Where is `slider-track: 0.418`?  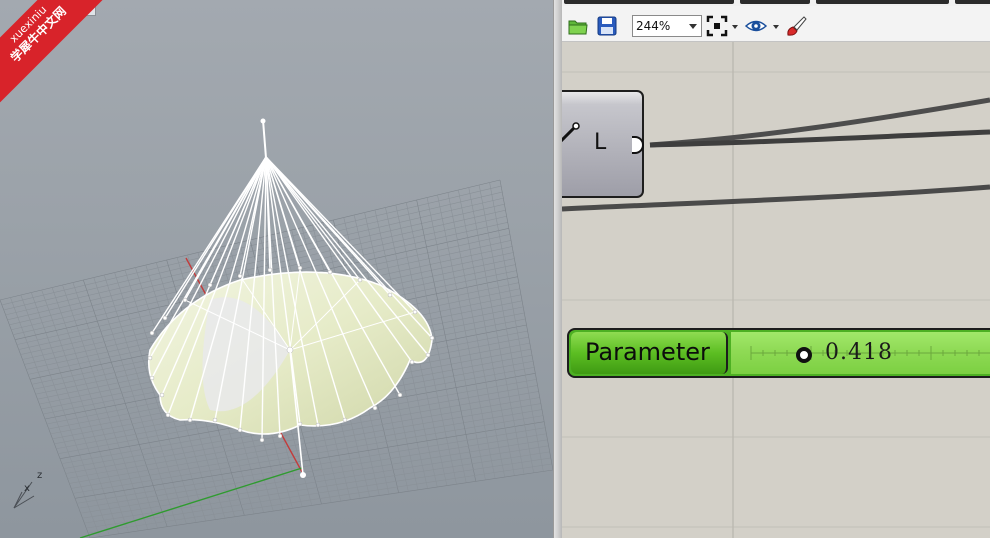
slider-track: 0.418 is located at coordinates (860, 353).